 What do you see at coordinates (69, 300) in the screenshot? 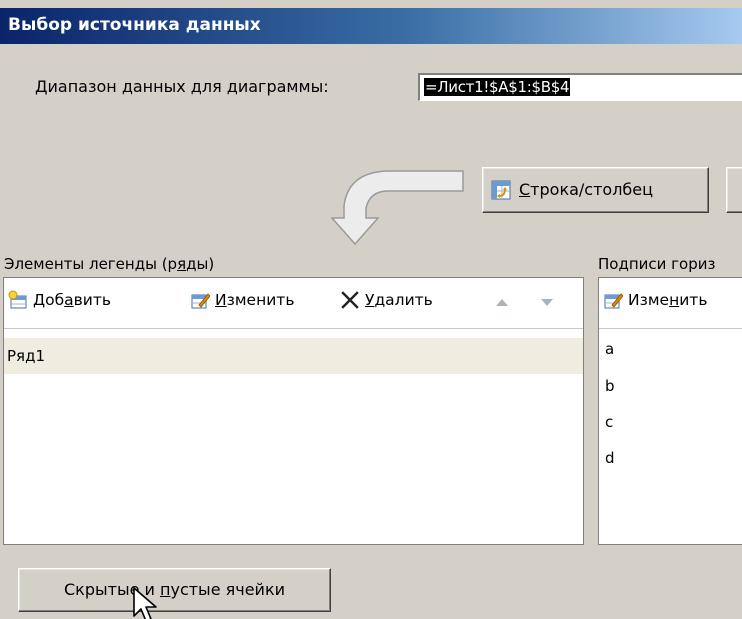
I see `add-accel: а` at bounding box center [69, 300].